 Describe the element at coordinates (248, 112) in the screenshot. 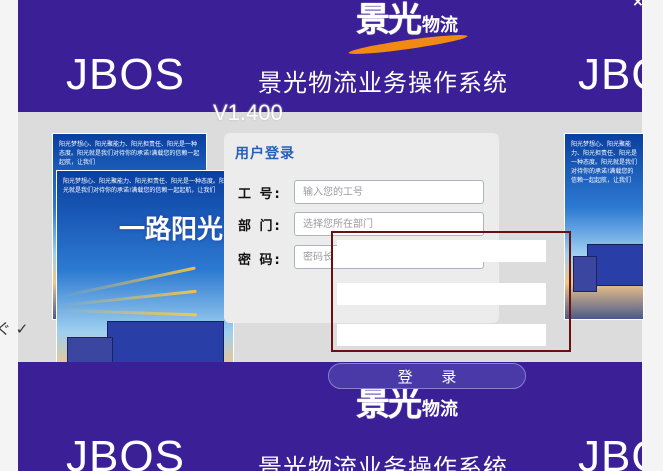

I see `version-label: V1.400` at that location.